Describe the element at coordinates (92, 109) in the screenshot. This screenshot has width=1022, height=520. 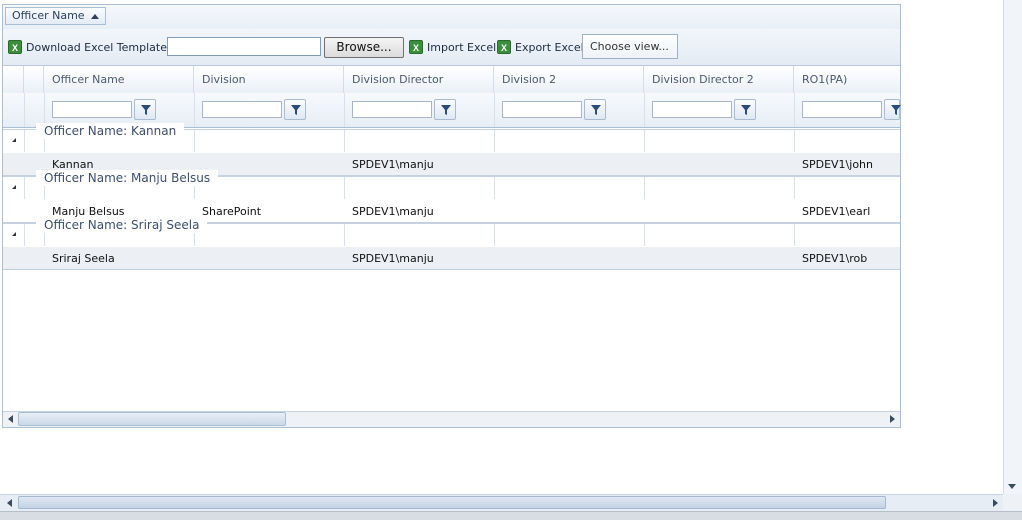
I see `filter-input-officer-name` at that location.